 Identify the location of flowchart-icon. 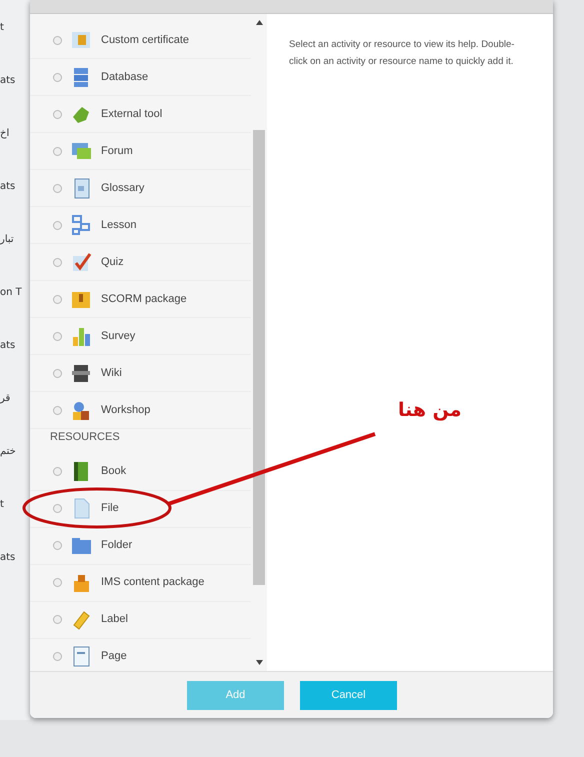
(81, 225).